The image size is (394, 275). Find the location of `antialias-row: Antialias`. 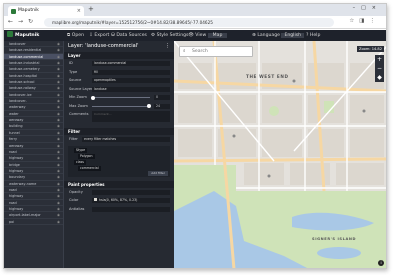

antialias-row: Antialias is located at coordinates (119, 209).